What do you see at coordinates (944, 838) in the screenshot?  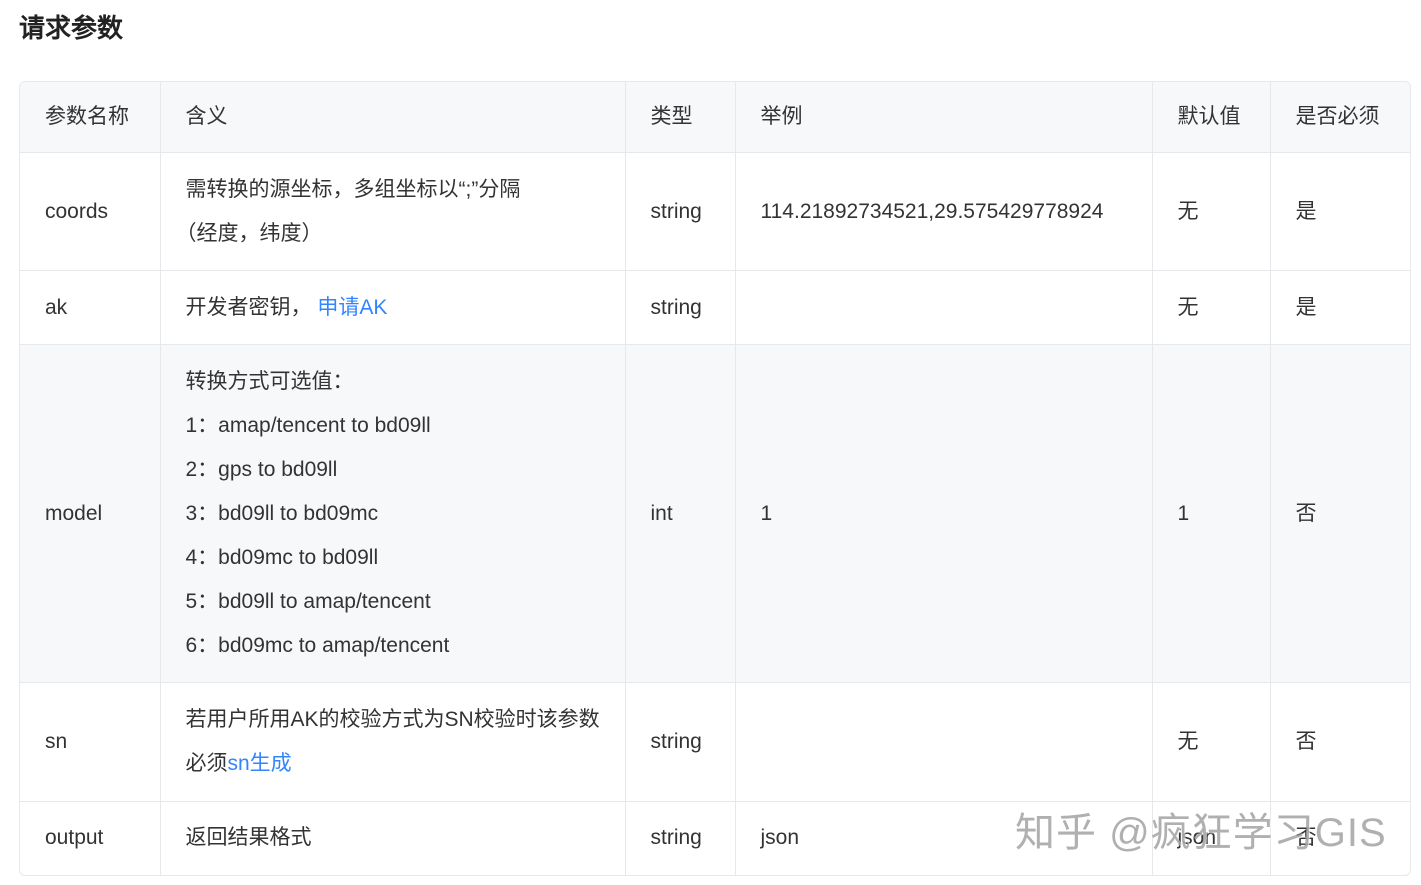 I see `param-example: json` at bounding box center [944, 838].